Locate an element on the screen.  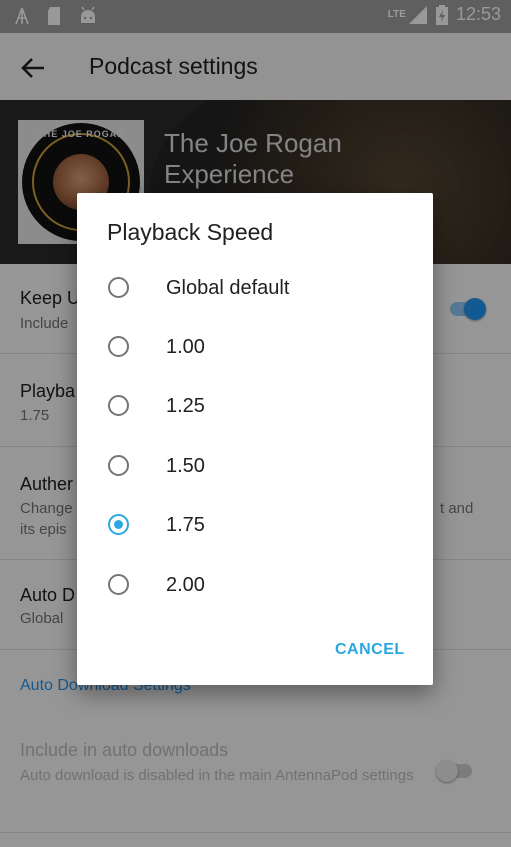
option-label: 1.25 is located at coordinates (185, 406).